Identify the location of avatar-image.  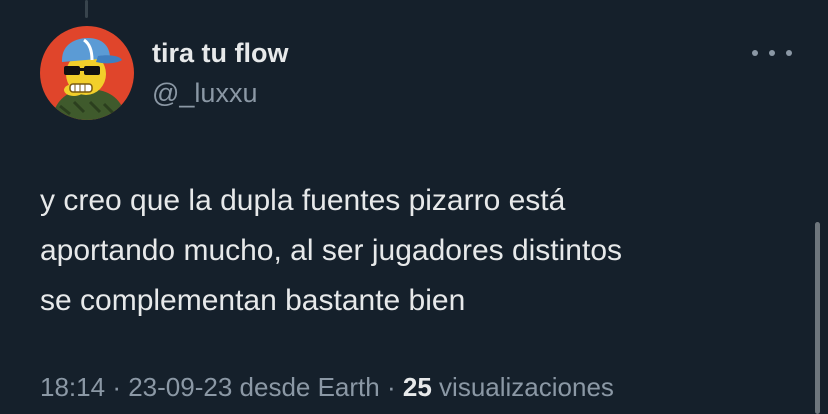
(87, 73).